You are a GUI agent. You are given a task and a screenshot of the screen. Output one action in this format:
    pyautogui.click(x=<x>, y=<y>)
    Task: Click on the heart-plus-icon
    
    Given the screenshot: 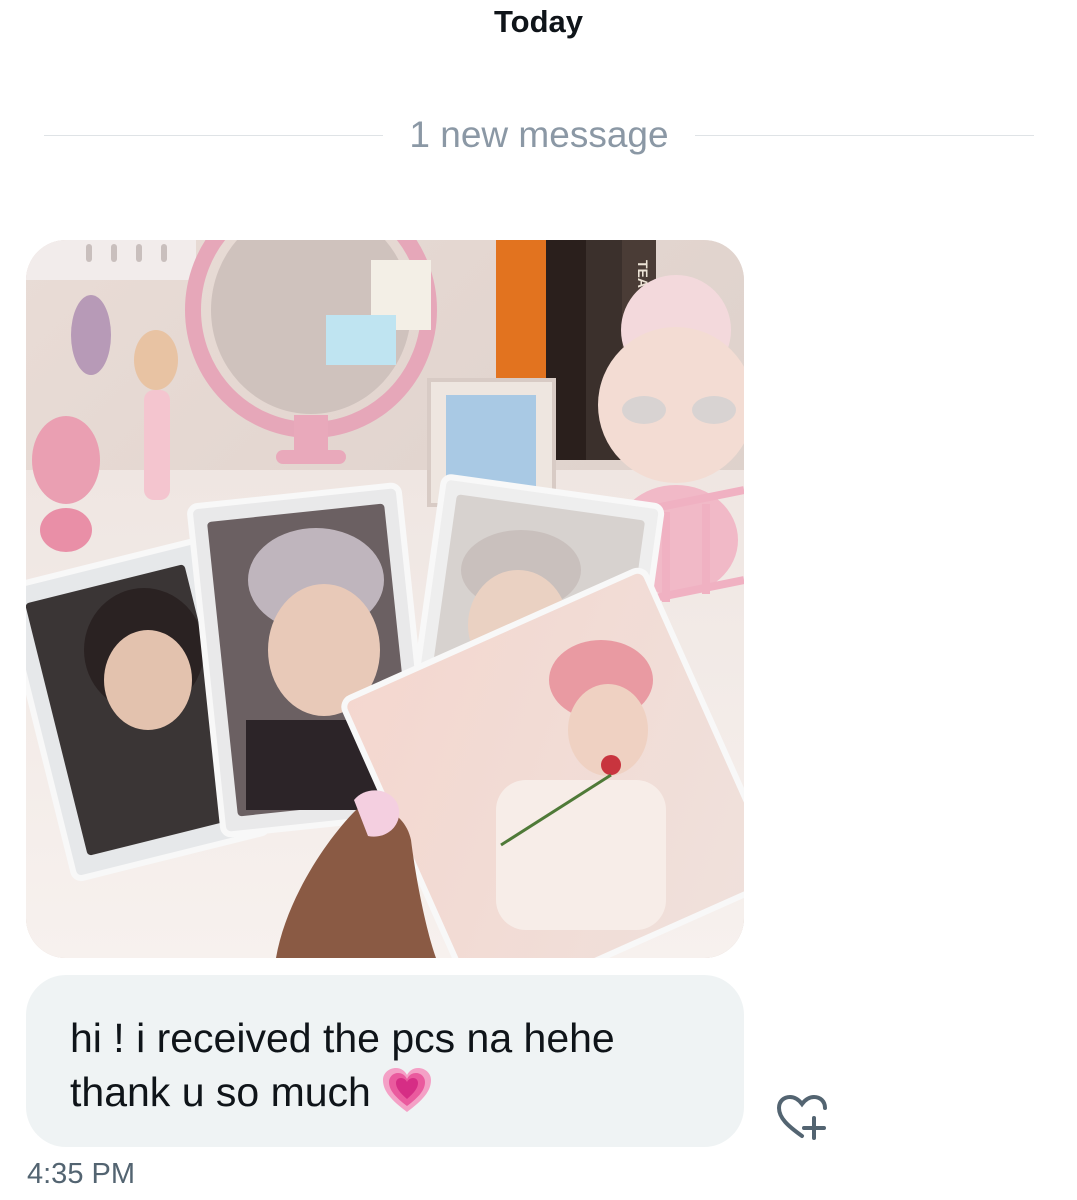 What is the action you would take?
    pyautogui.click(x=801, y=1117)
    